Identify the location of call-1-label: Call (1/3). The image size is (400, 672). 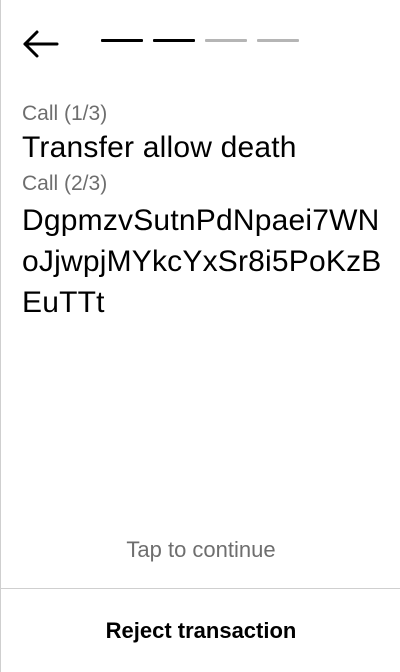
(65, 113).